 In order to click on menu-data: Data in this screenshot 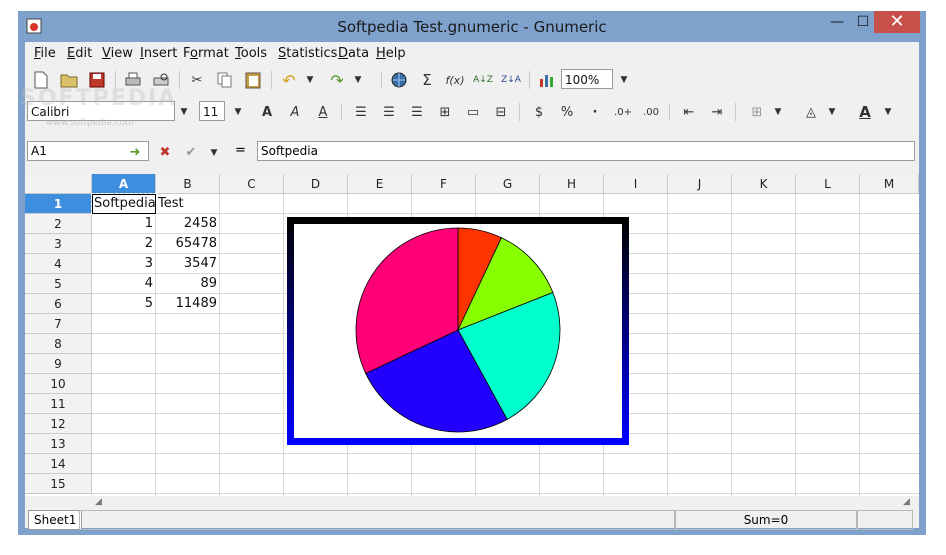, I will do `click(353, 53)`.